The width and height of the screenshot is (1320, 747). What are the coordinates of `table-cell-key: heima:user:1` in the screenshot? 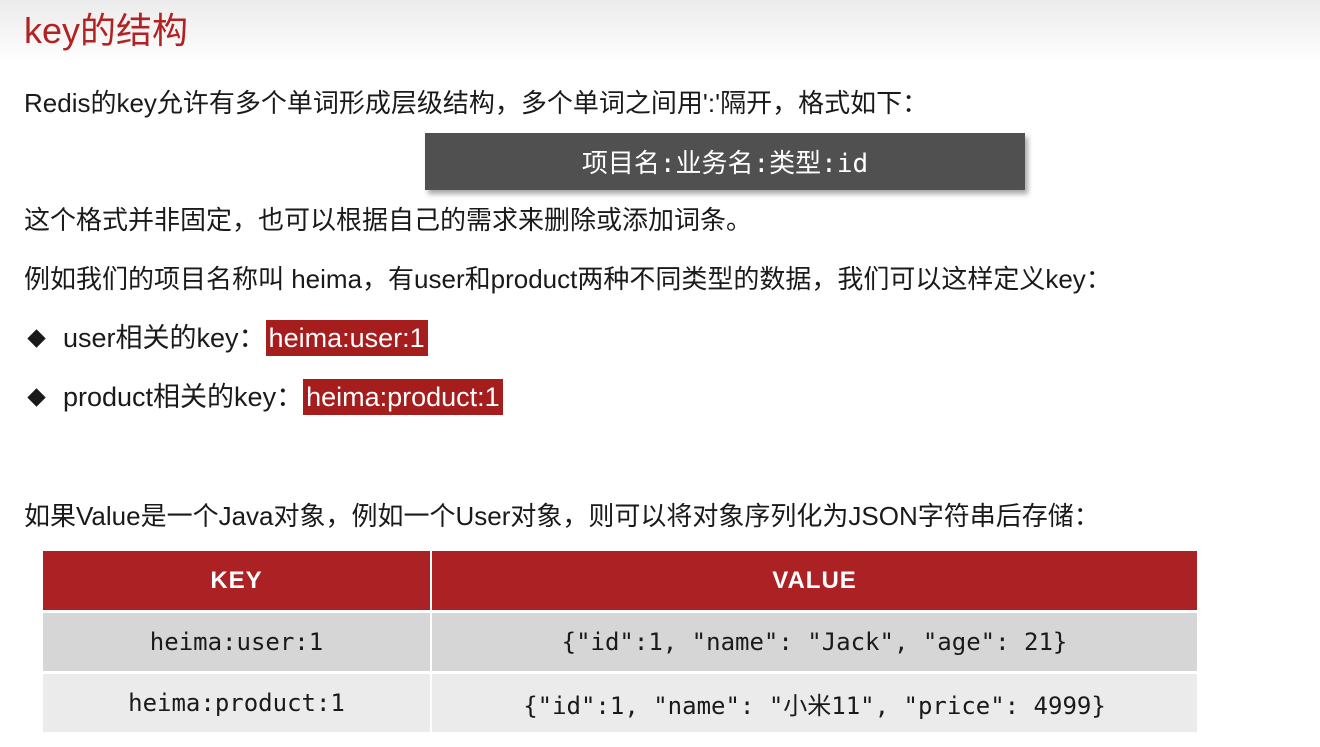 It's located at (237, 642).